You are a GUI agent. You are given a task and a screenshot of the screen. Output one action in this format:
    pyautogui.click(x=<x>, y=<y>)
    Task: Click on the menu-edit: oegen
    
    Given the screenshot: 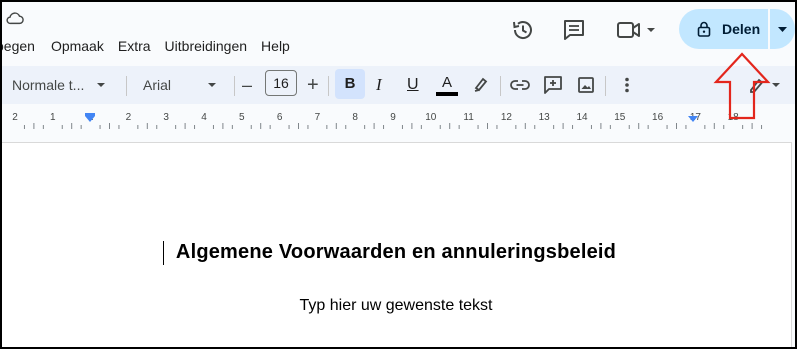 What is the action you would take?
    pyautogui.click(x=21, y=46)
    